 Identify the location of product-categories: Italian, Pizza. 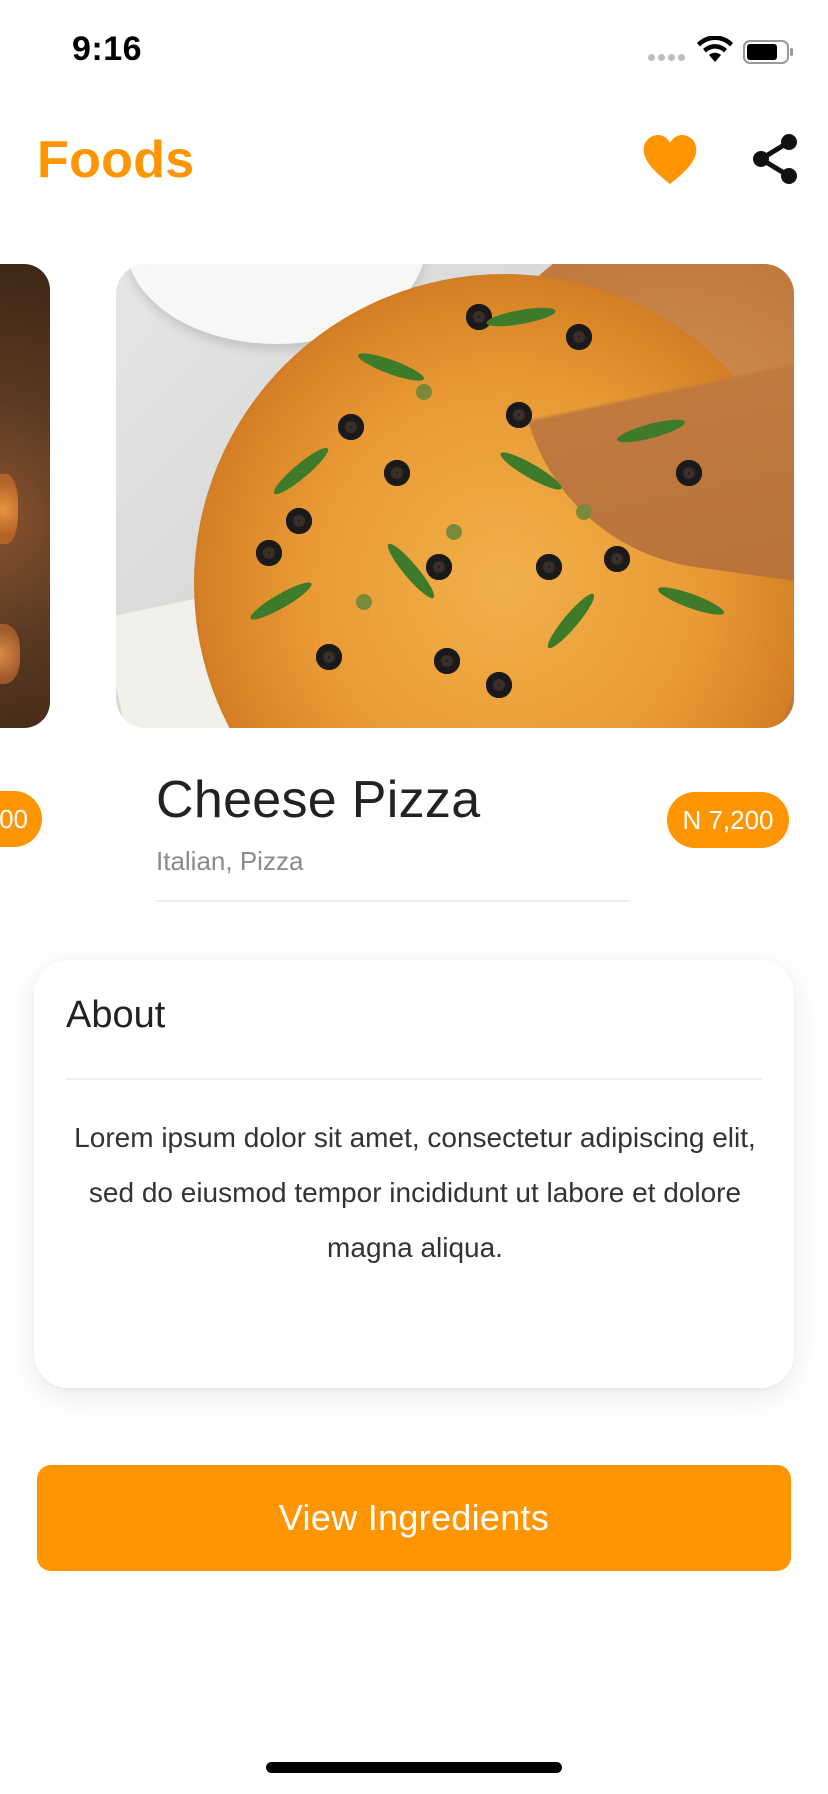
(230, 861).